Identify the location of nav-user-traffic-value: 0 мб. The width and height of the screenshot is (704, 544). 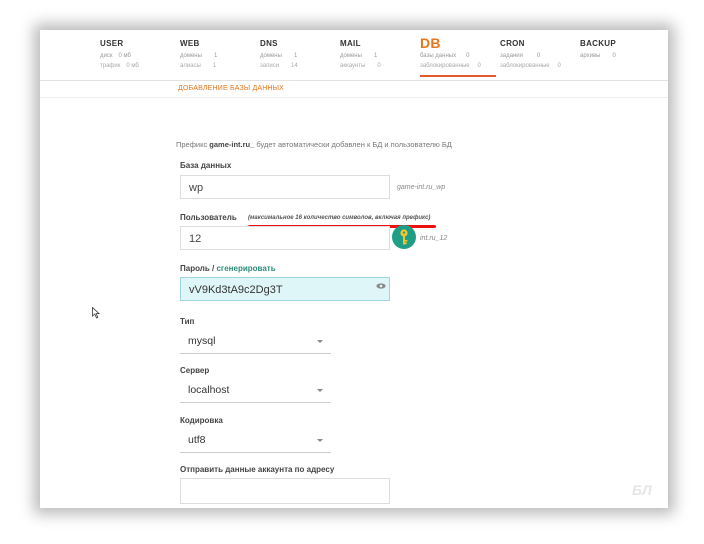
(132, 66).